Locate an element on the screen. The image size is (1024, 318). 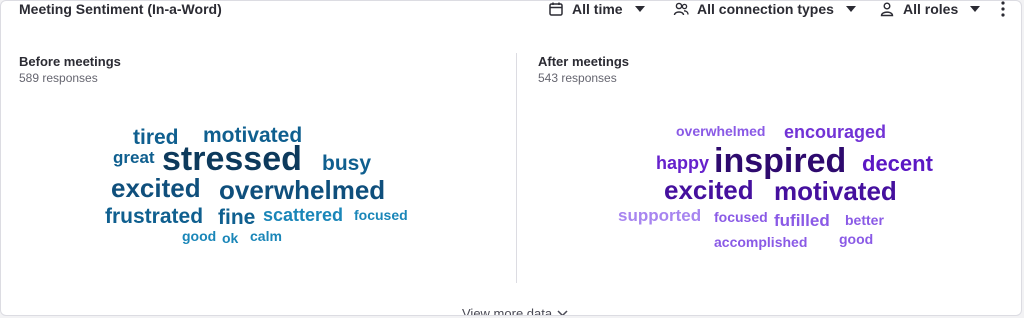
view-more-data-button: View more data is located at coordinates (515, 311).